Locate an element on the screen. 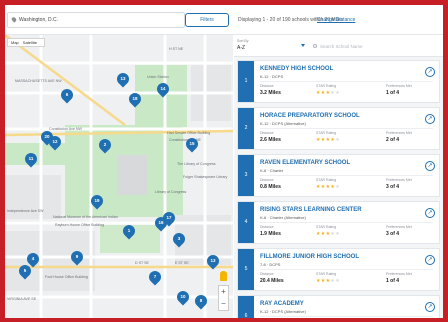 This screenshot has height=322, width=448. map-marker: 12 is located at coordinates (55, 142).